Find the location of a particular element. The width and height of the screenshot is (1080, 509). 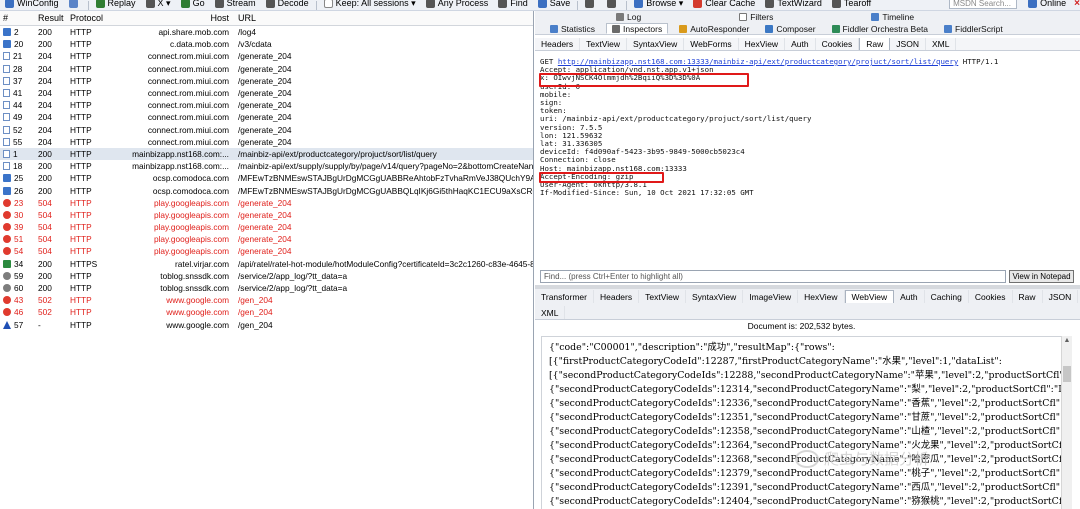

session-url: /generate_204 is located at coordinates (265, 214).